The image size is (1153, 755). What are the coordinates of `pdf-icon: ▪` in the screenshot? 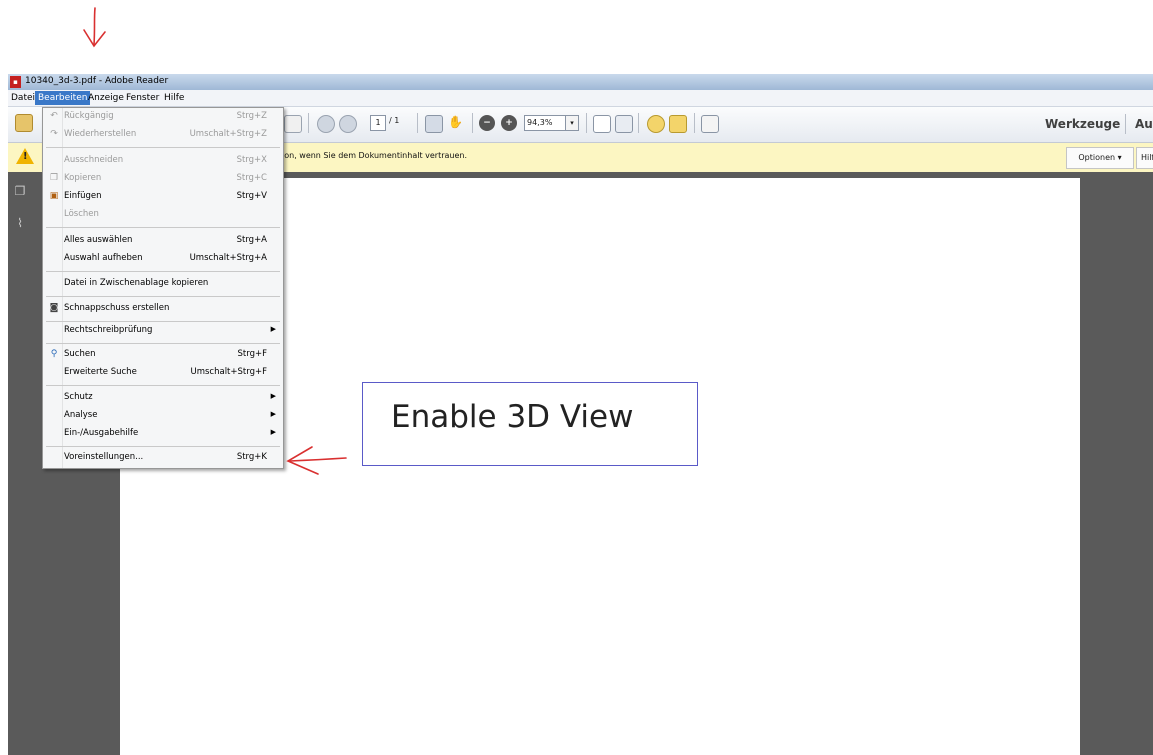 It's located at (15, 82).